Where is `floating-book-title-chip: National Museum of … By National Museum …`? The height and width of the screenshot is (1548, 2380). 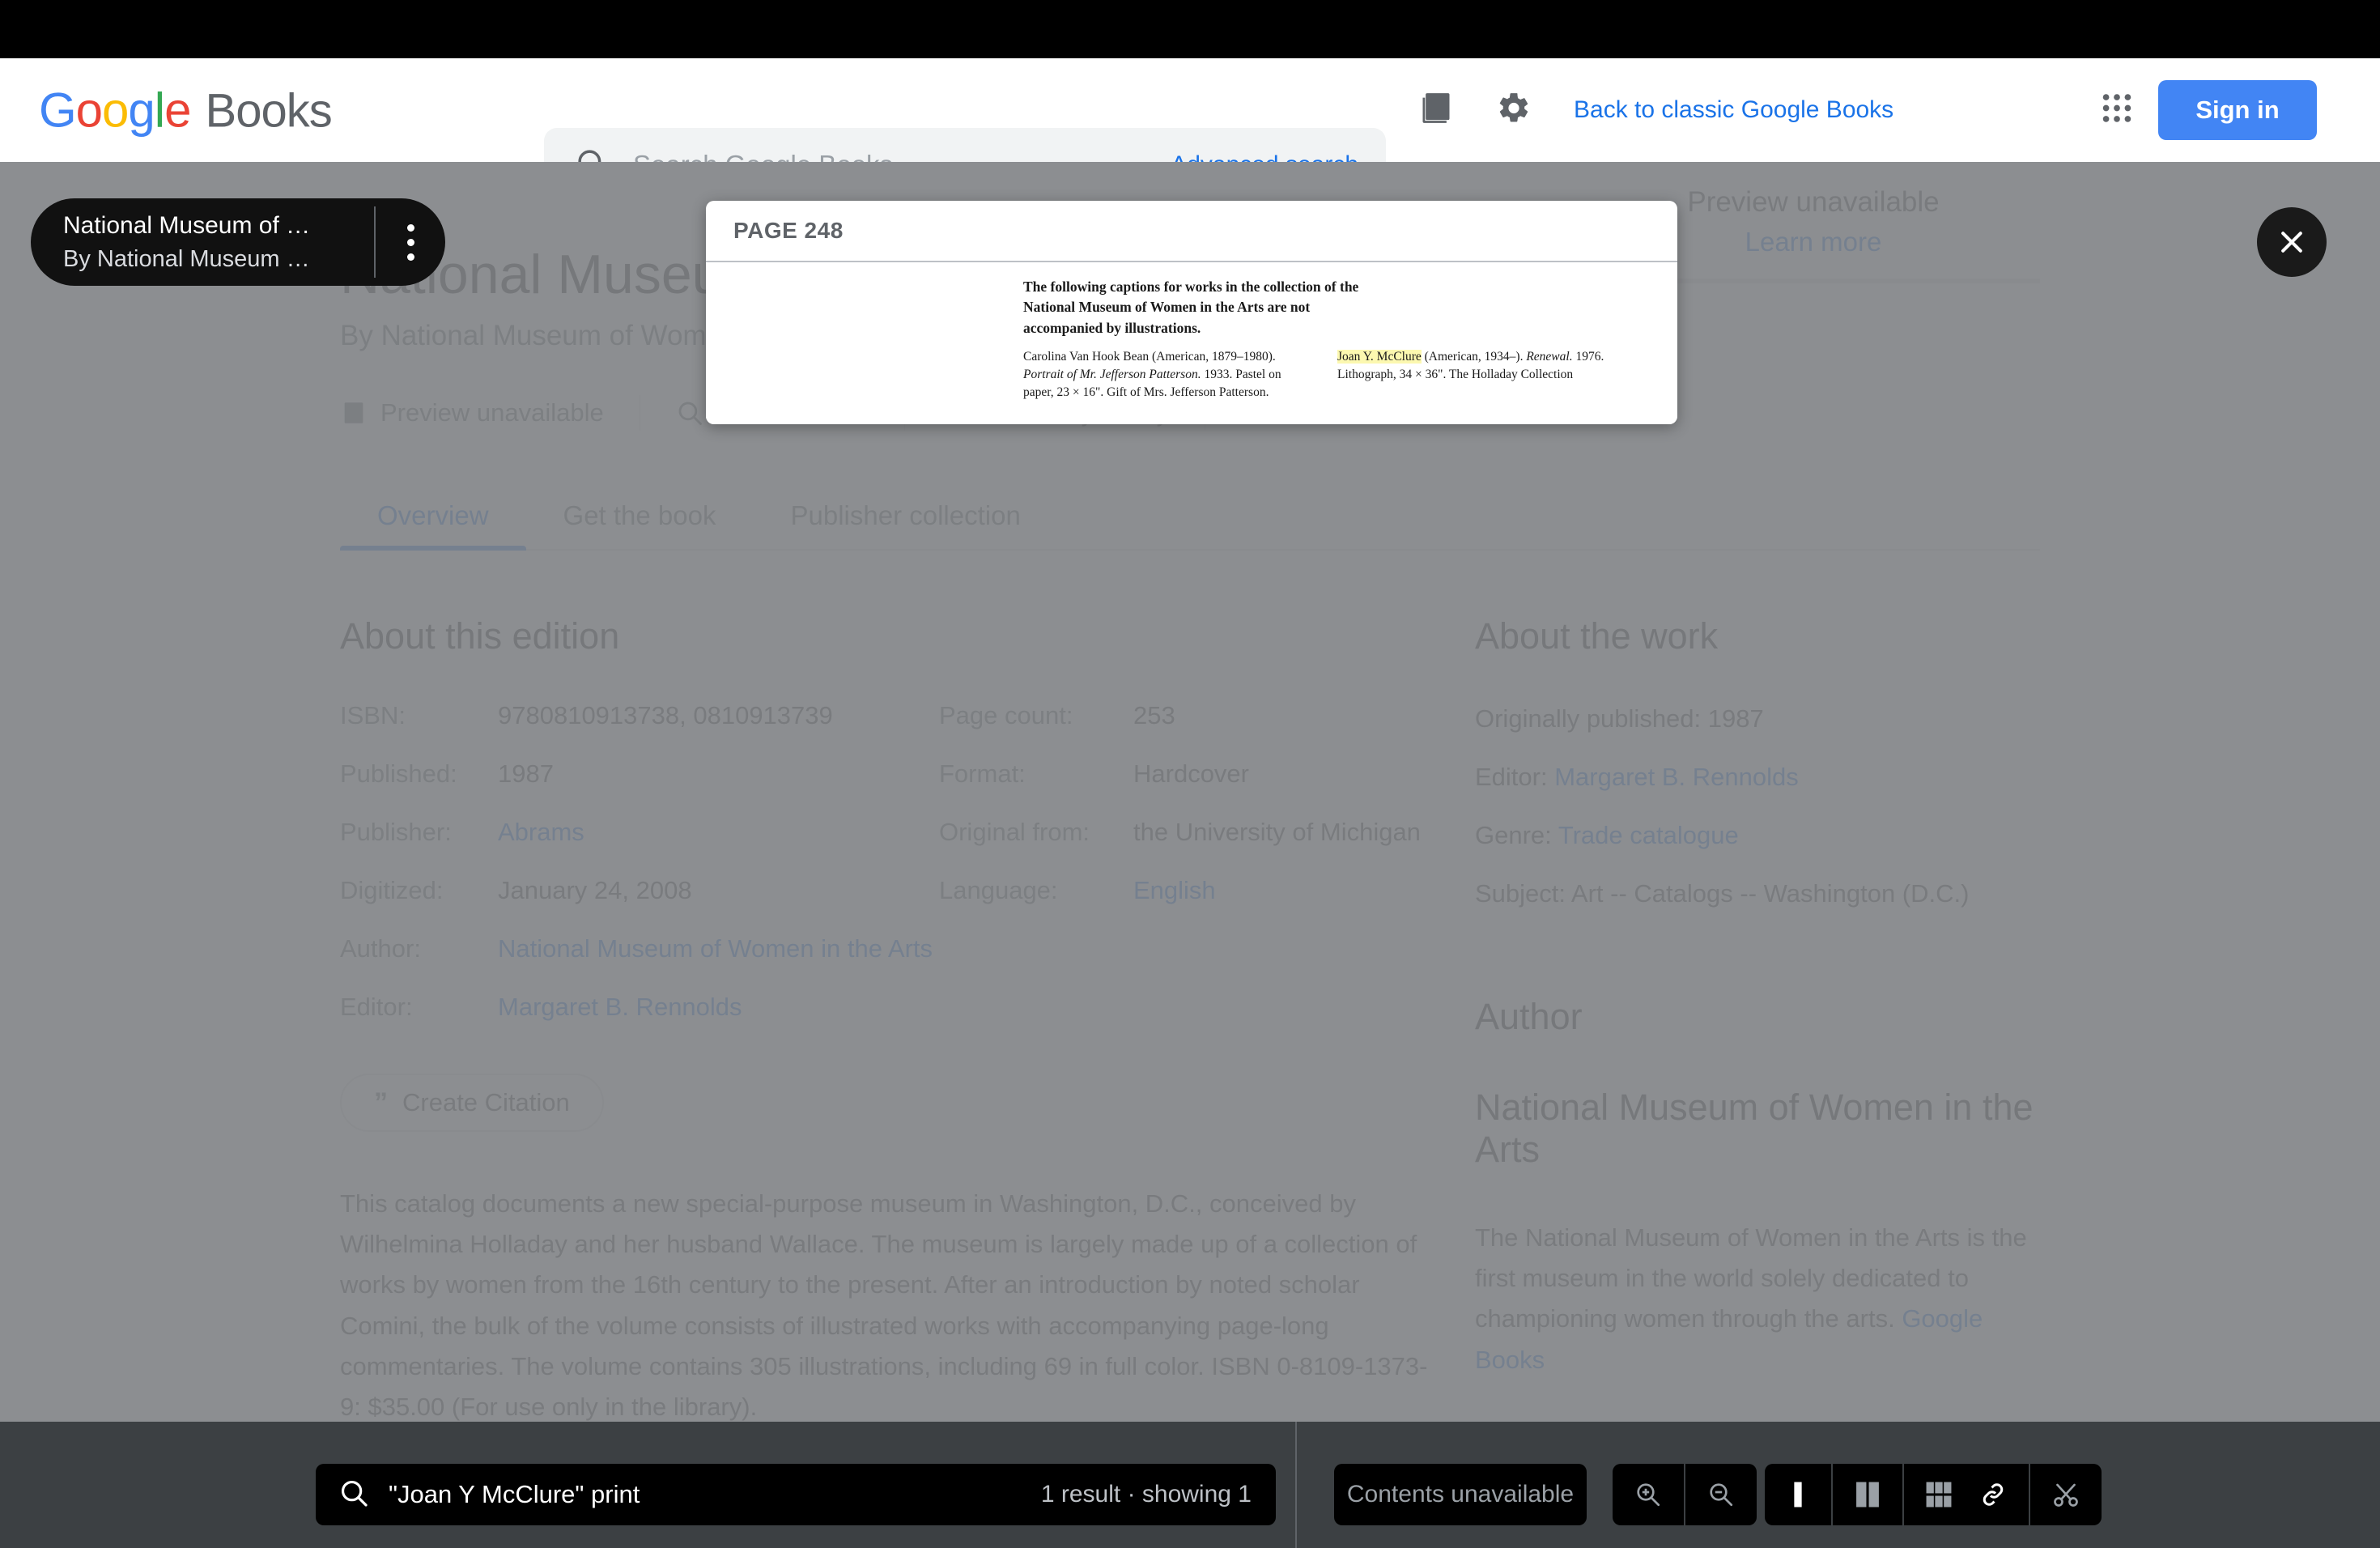 floating-book-title-chip: National Museum of … By National Museum … is located at coordinates (238, 242).